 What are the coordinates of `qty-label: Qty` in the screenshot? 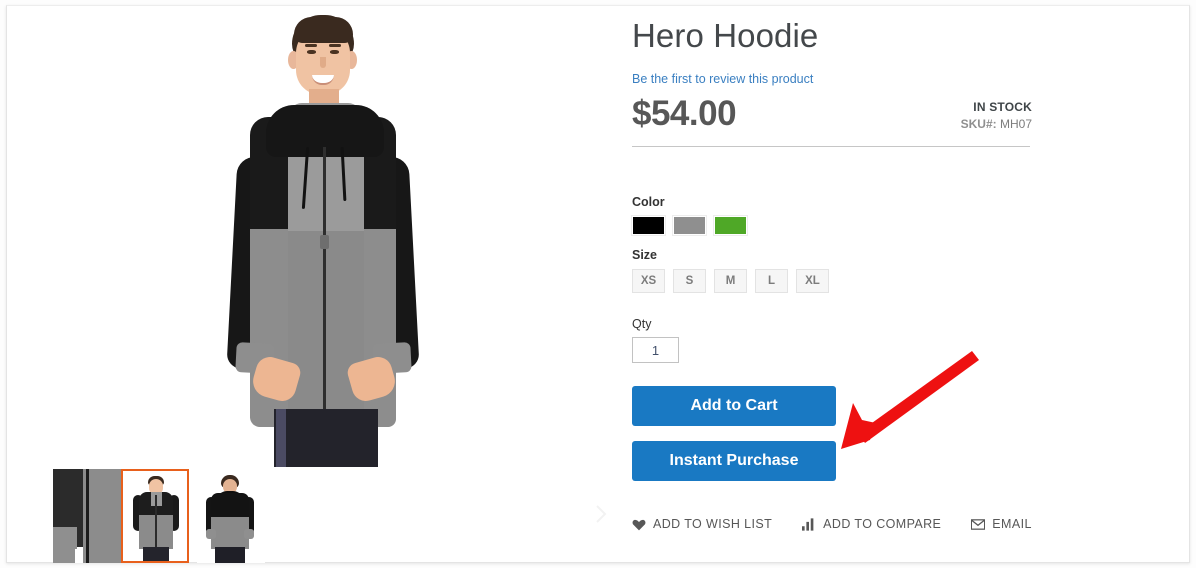 It's located at (642, 324).